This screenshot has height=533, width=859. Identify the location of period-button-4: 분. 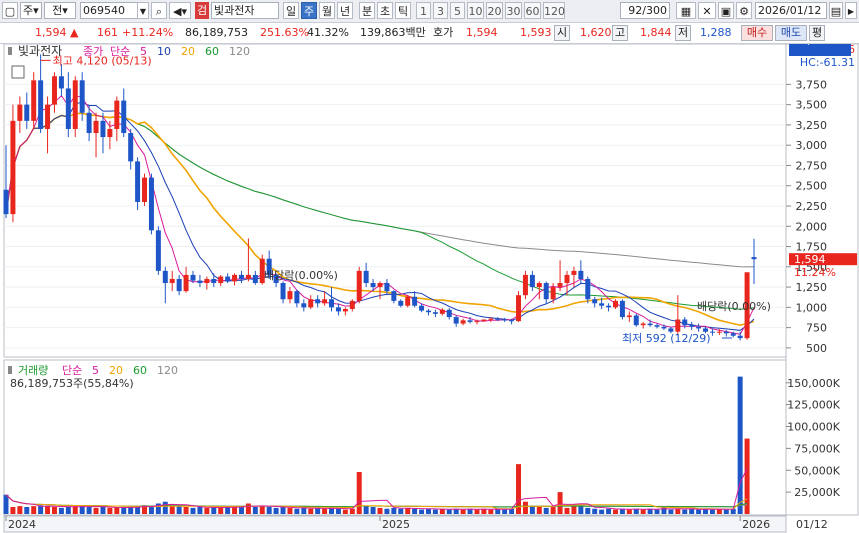
(367, 10).